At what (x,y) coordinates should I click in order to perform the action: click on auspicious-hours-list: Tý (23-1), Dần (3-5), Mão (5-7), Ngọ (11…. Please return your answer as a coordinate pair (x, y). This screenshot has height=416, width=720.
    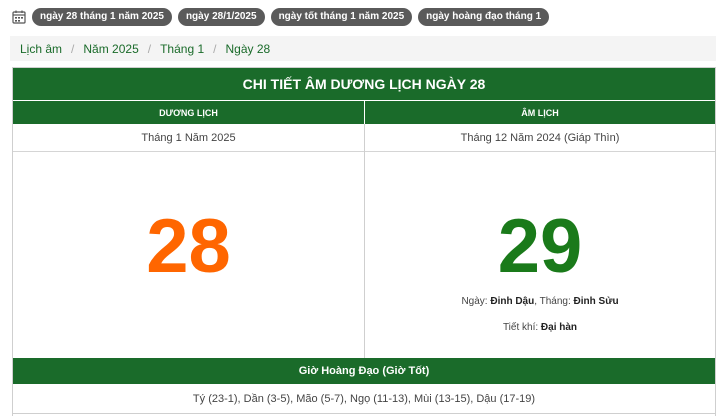
    Looking at the image, I should click on (364, 399).